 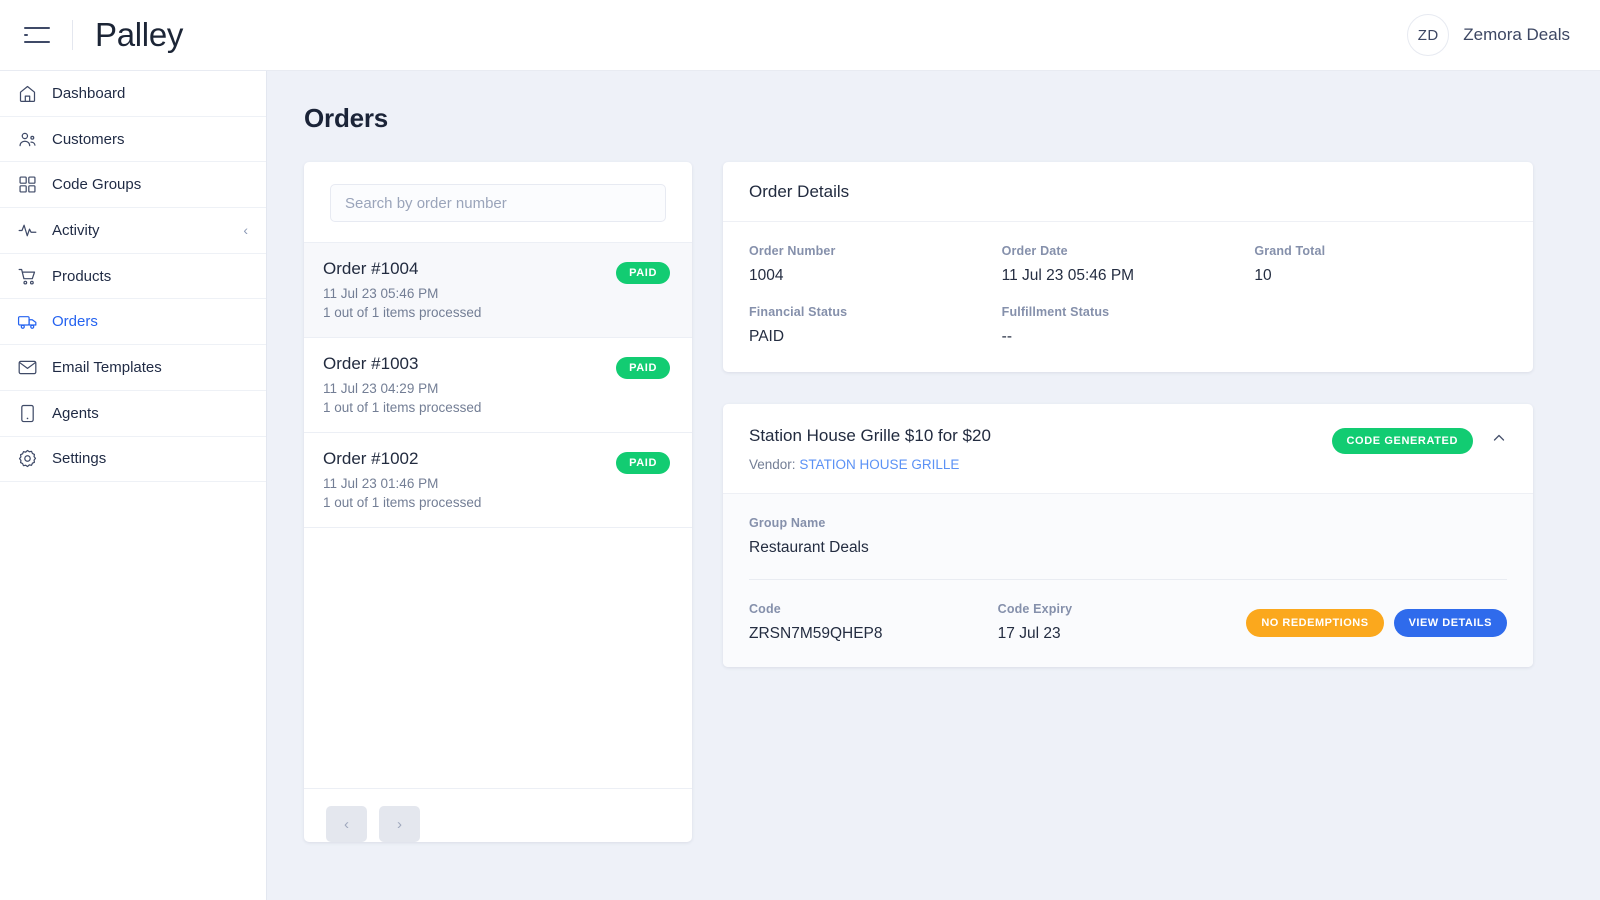 I want to click on detail-field-value: 11 Jul 23 05:46 PM, so click(x=1068, y=275).